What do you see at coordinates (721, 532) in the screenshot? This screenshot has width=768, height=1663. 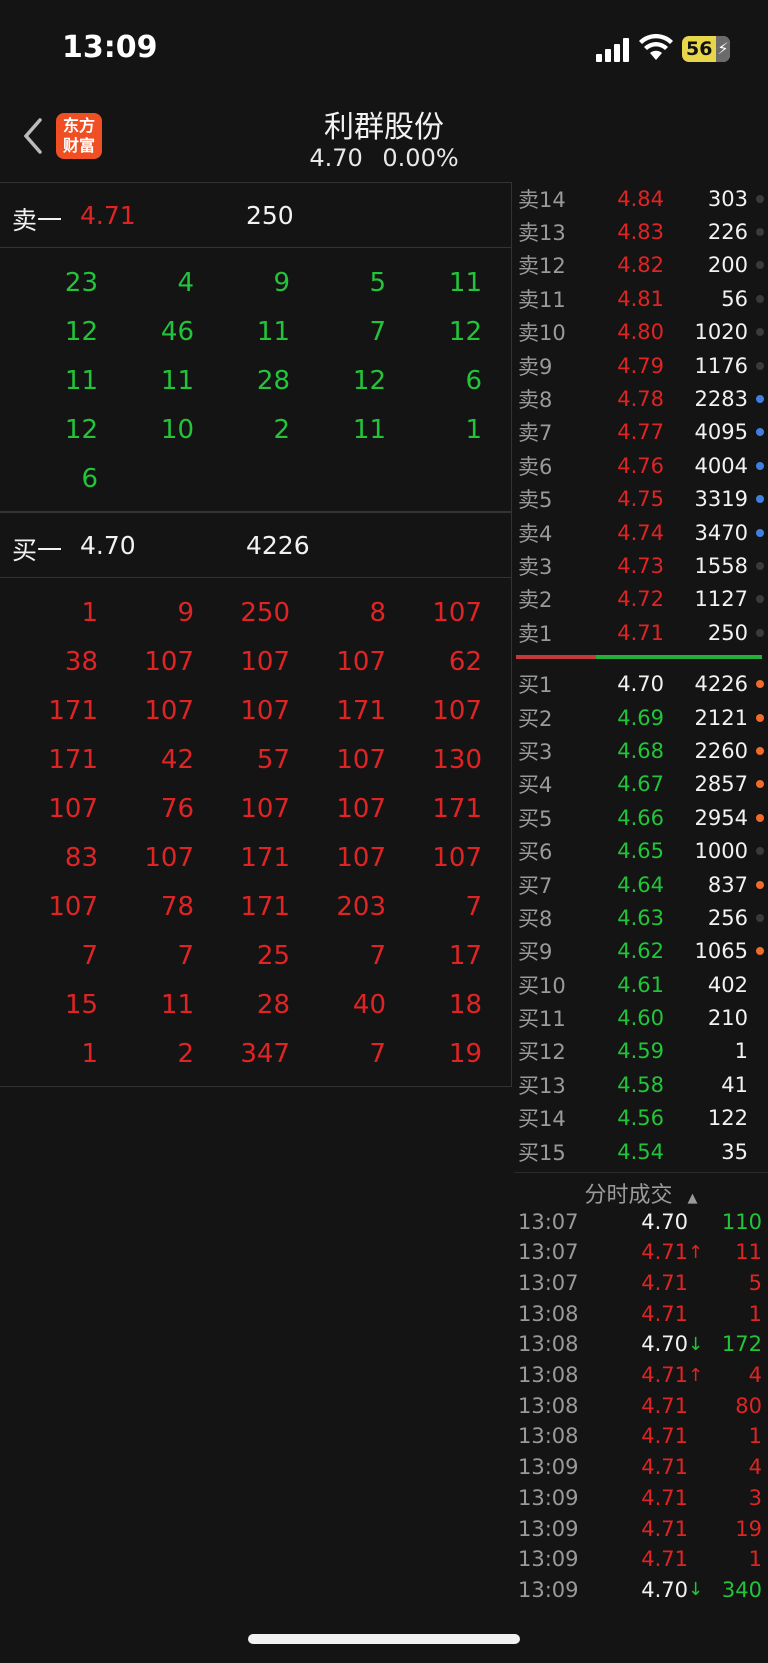 I see `ask-volume: 3470` at bounding box center [721, 532].